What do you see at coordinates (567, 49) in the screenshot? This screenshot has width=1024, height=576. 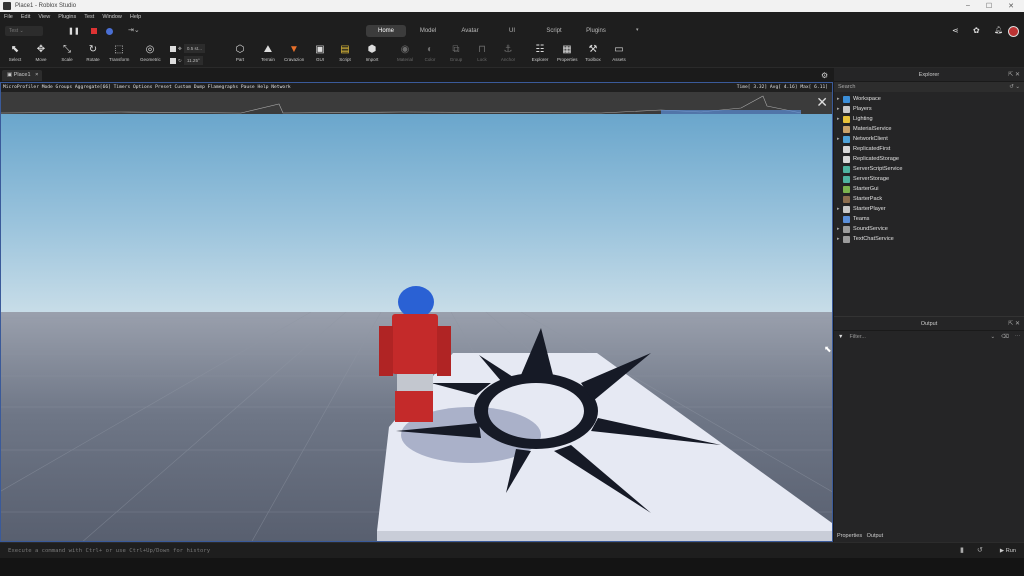 I see `properties-icon: ▦` at bounding box center [567, 49].